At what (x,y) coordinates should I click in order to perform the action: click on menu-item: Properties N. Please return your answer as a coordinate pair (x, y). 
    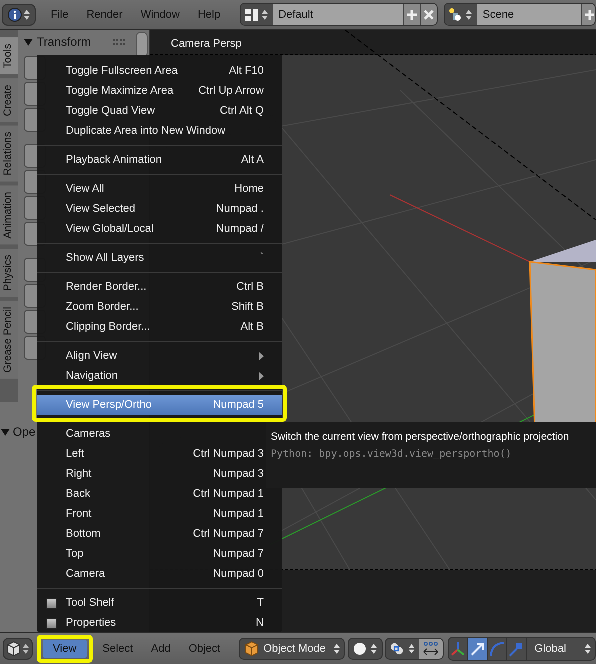
    Looking at the image, I should click on (159, 623).